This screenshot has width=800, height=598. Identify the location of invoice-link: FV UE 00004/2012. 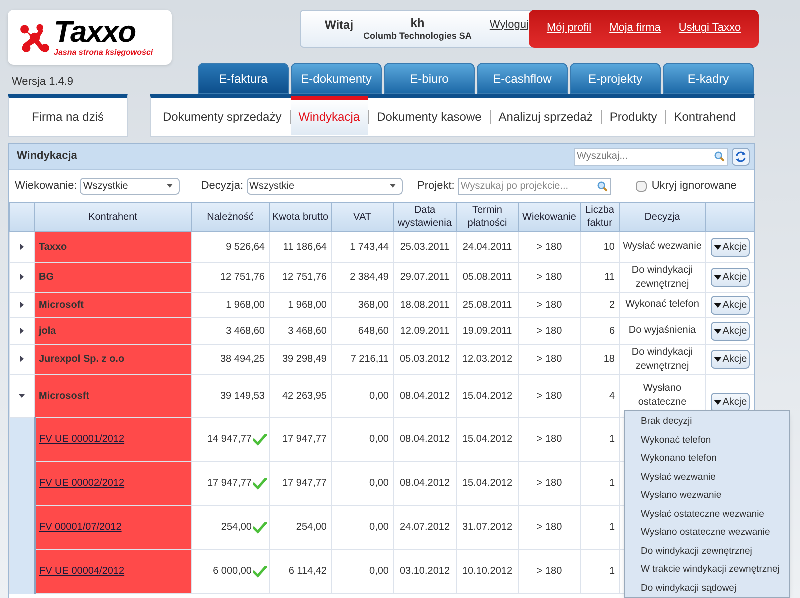
(82, 571).